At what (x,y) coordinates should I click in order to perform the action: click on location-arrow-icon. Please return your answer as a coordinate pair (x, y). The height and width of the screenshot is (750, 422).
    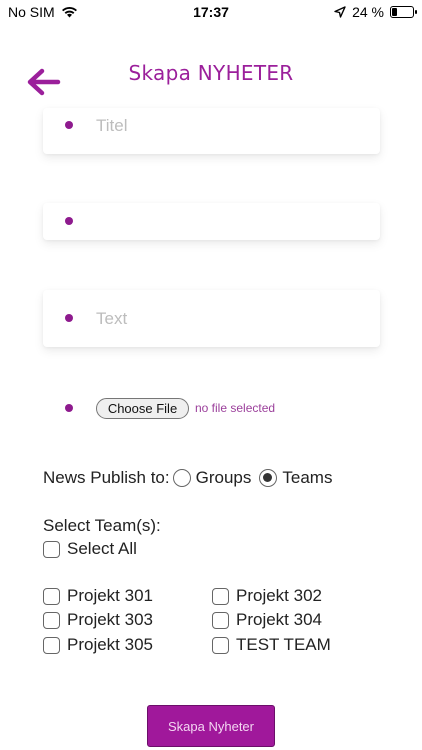
    Looking at the image, I should click on (340, 12).